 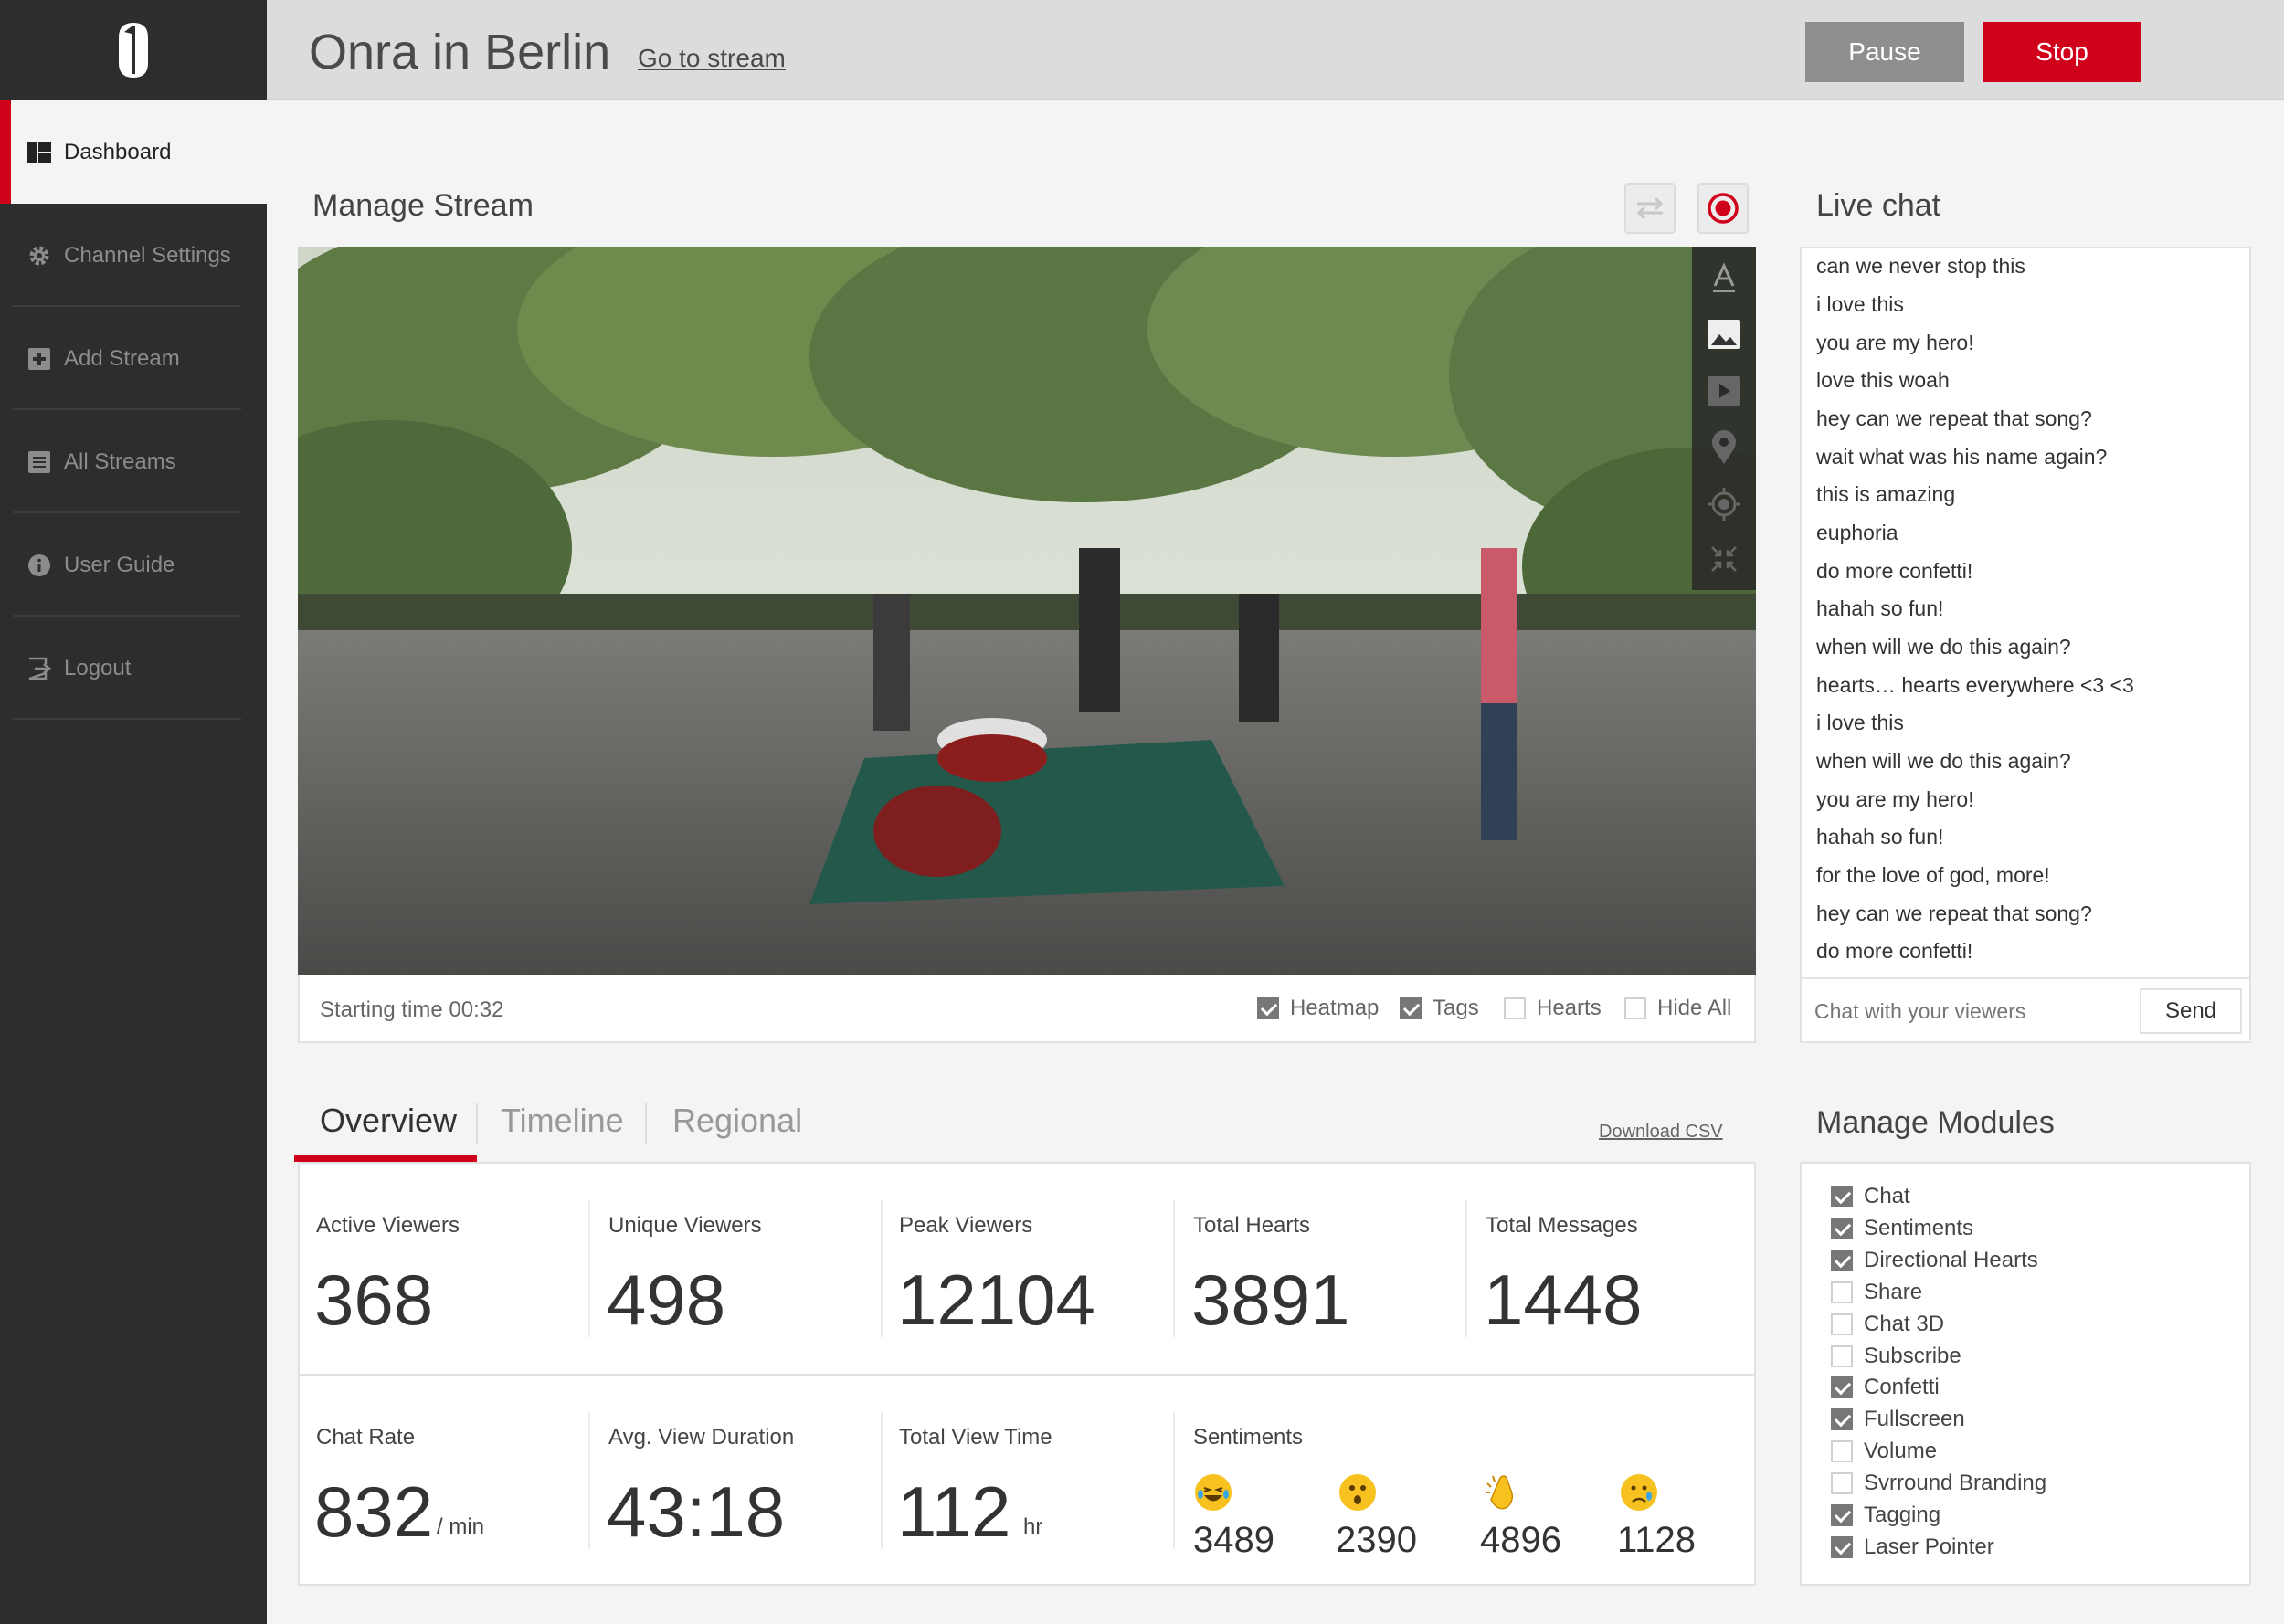 What do you see at coordinates (1657, 1540) in the screenshot?
I see `sentiment-cry-count: 1128` at bounding box center [1657, 1540].